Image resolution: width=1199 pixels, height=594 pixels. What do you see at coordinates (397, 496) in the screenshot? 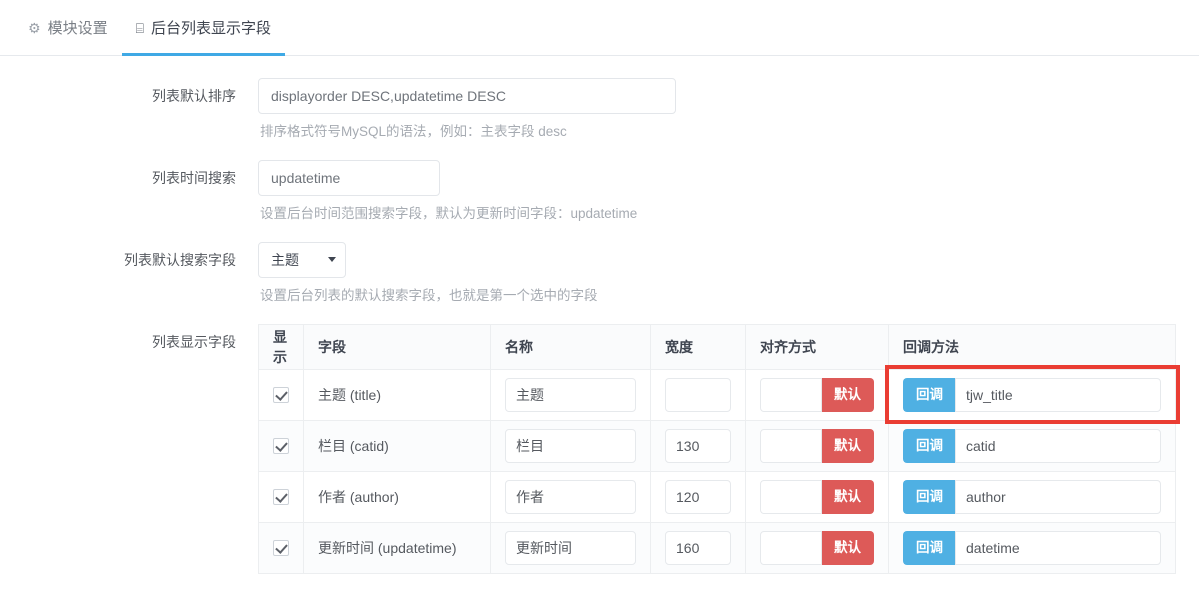
I see `cell-field: 作者 (author)` at bounding box center [397, 496].